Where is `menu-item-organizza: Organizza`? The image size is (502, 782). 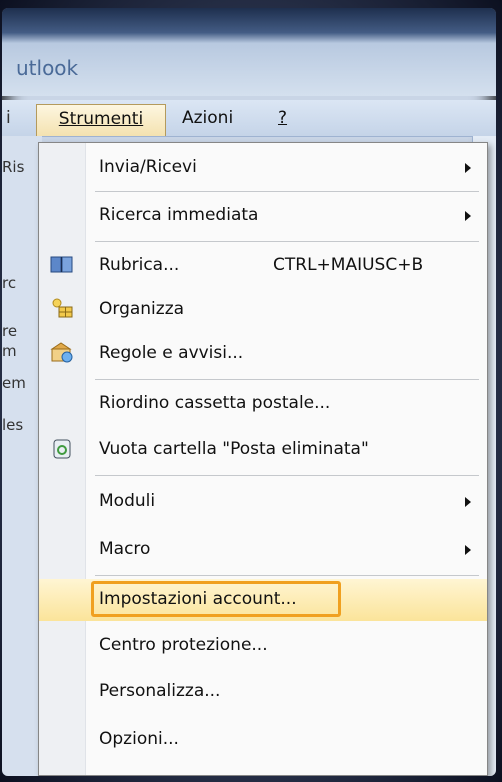
menu-item-organizza: Organizza is located at coordinates (263, 310).